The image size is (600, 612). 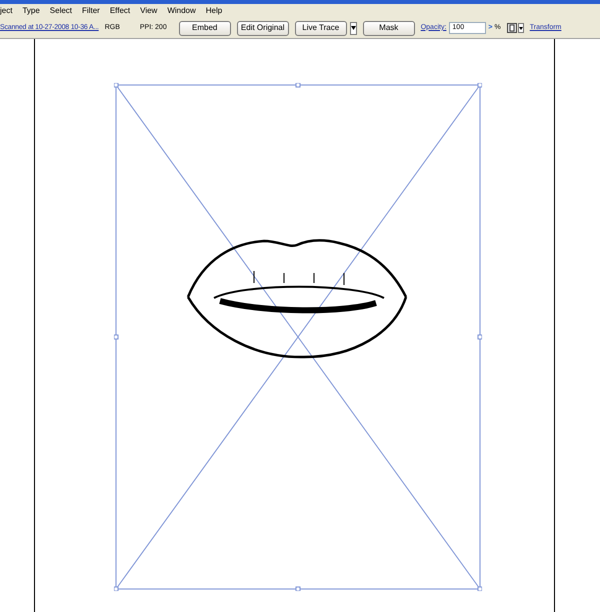 I want to click on menu-item: Select, so click(x=61, y=11).